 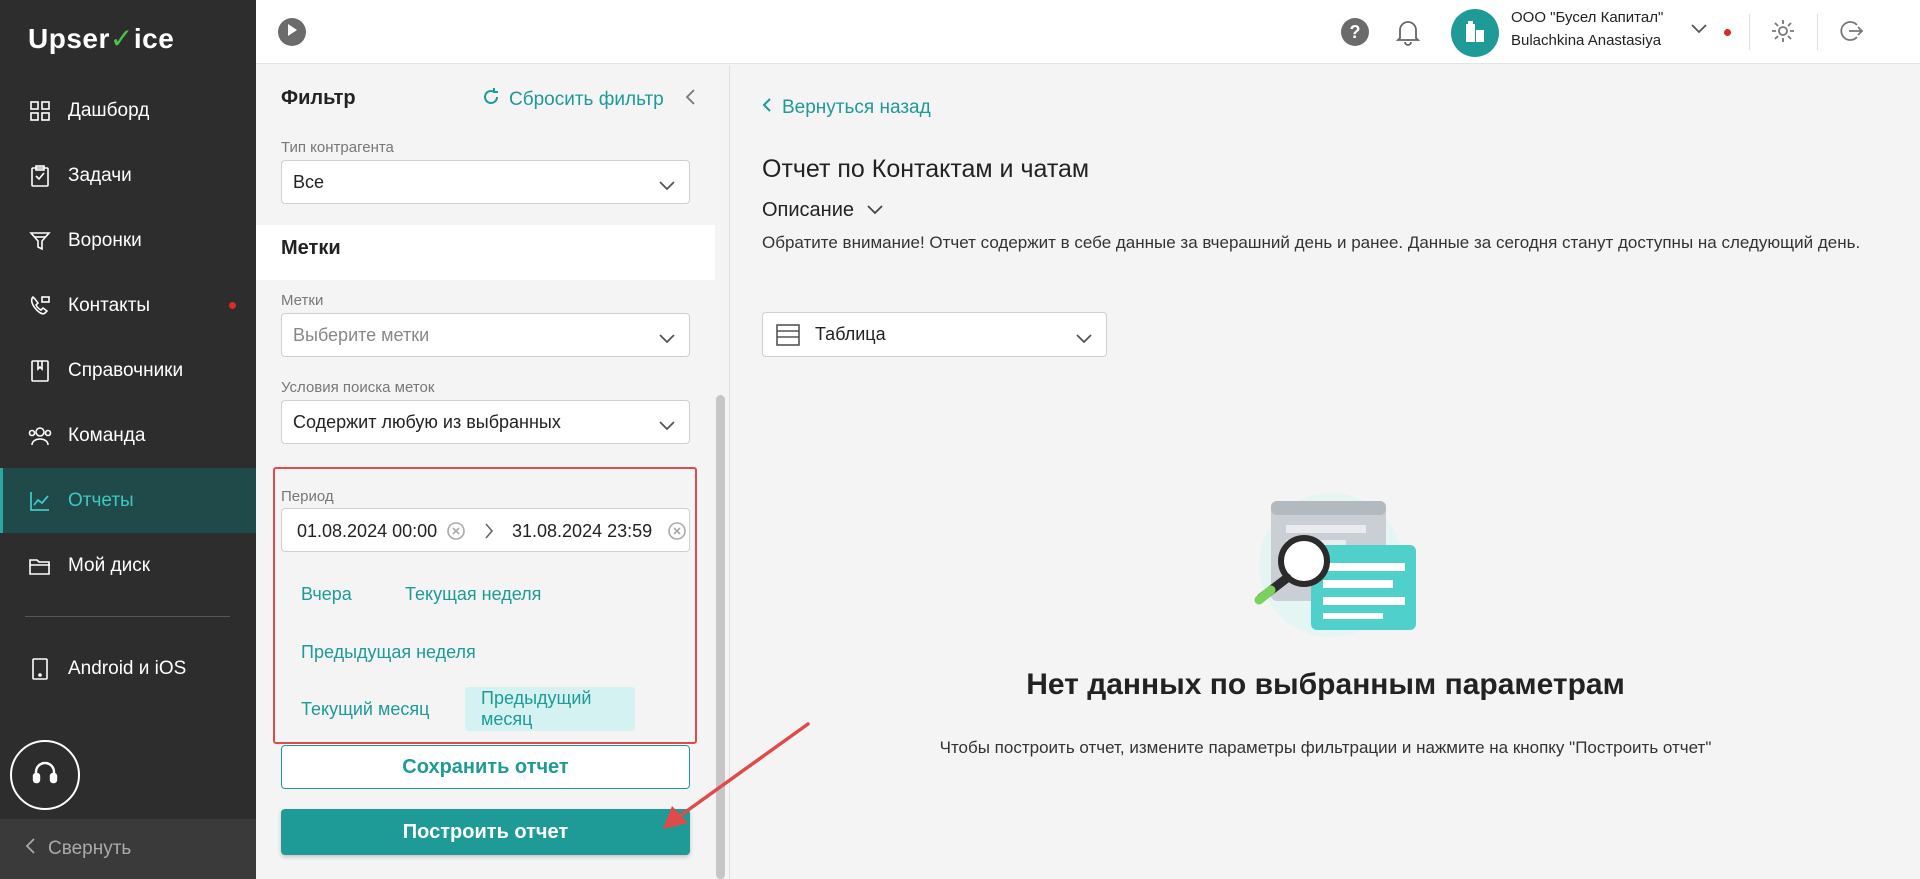 I want to click on account-status-dot, so click(x=1727, y=32).